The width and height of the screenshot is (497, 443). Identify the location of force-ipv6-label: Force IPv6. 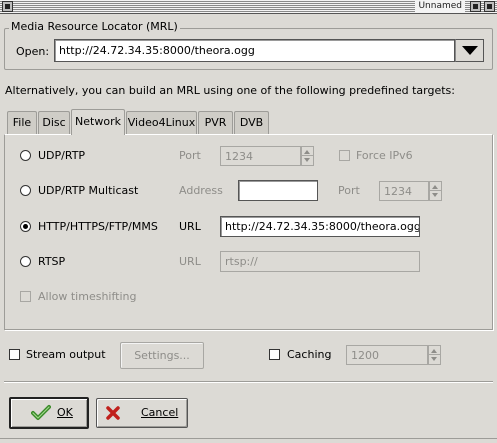
(384, 155).